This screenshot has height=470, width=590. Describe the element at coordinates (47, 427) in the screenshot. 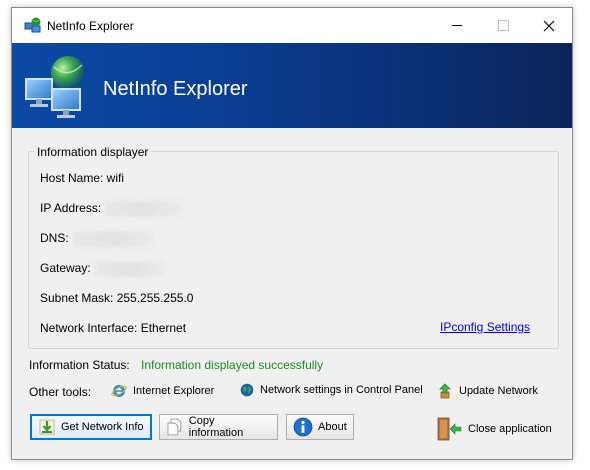

I see `download-arrow-icon` at that location.